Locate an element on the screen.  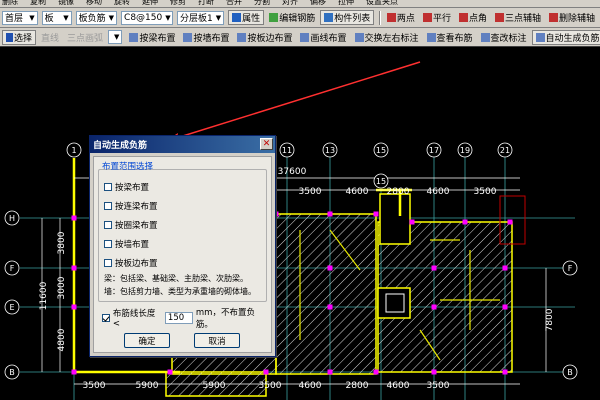
bottom-dim: 5900 is located at coordinates (214, 386).